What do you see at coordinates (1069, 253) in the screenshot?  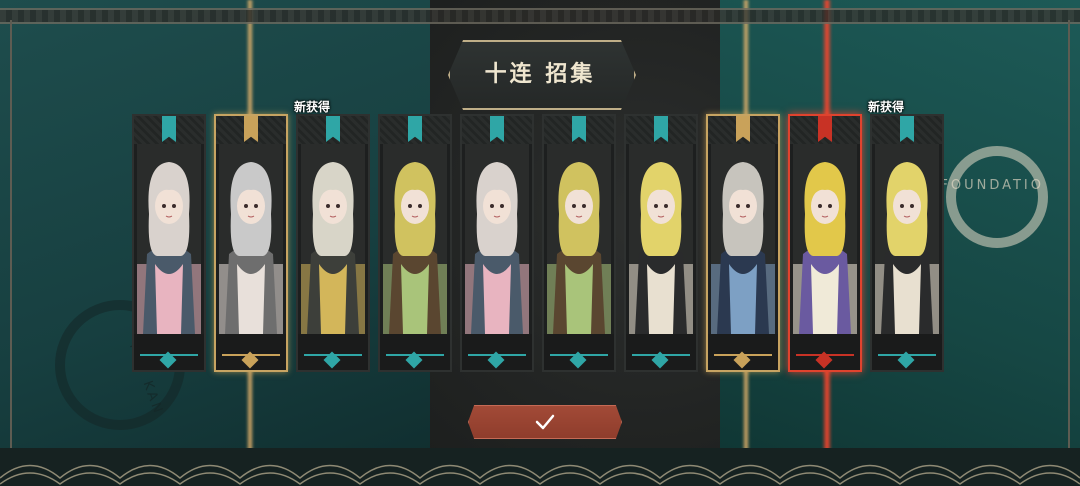 I see `right-frame-border` at bounding box center [1069, 253].